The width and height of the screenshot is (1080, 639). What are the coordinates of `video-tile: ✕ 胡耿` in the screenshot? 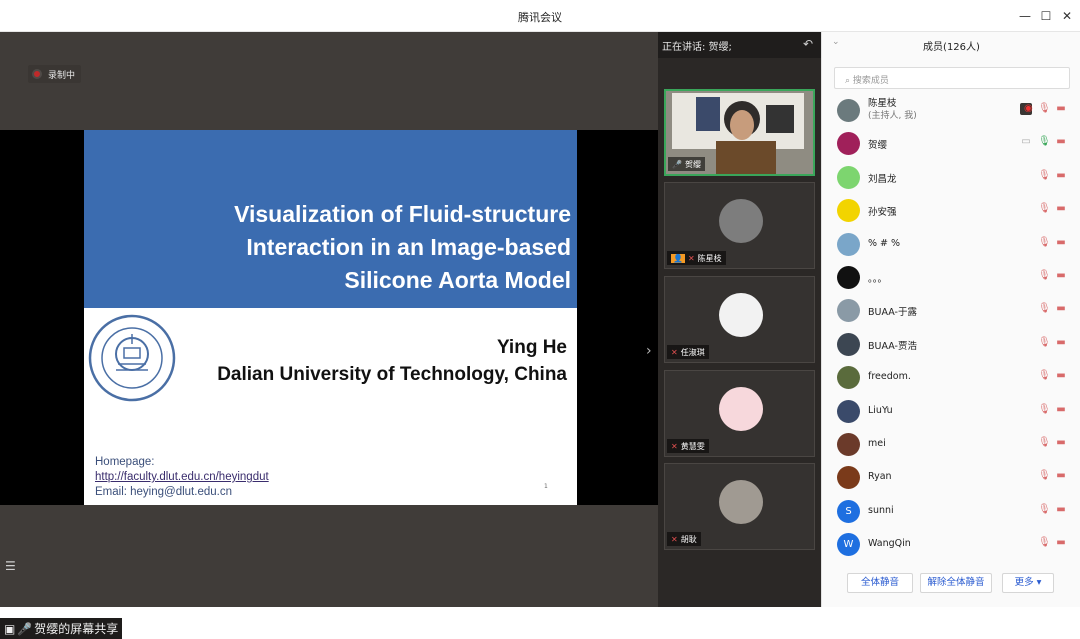 It's located at (739, 506).